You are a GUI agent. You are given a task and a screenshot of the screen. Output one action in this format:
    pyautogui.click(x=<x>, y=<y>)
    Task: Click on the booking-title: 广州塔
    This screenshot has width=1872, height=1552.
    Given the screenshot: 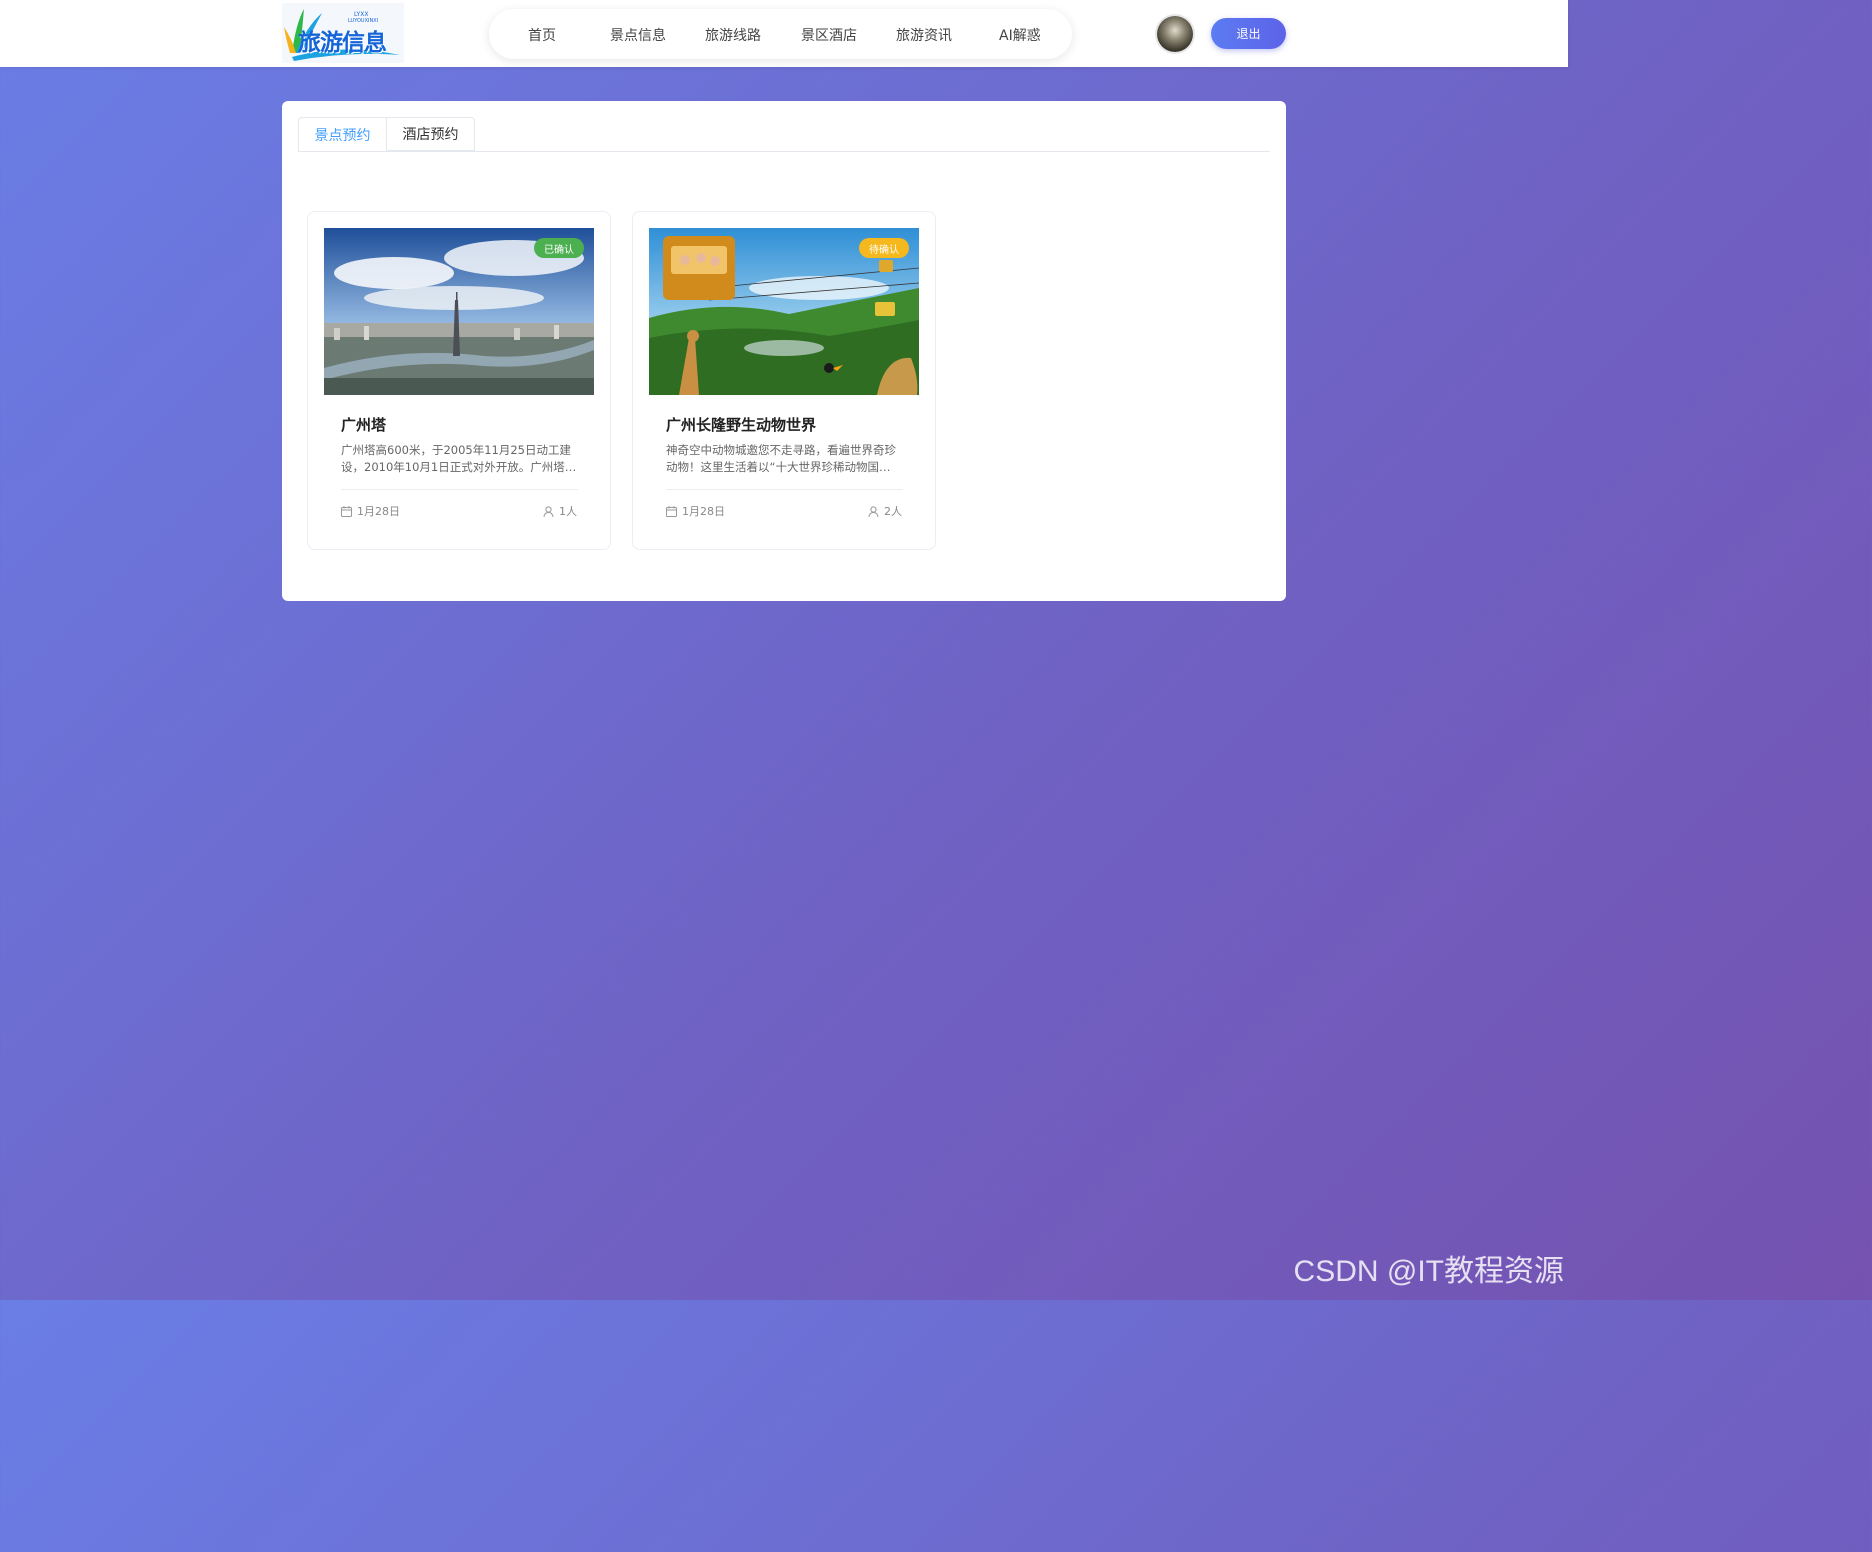 What is the action you would take?
    pyautogui.click(x=364, y=425)
    